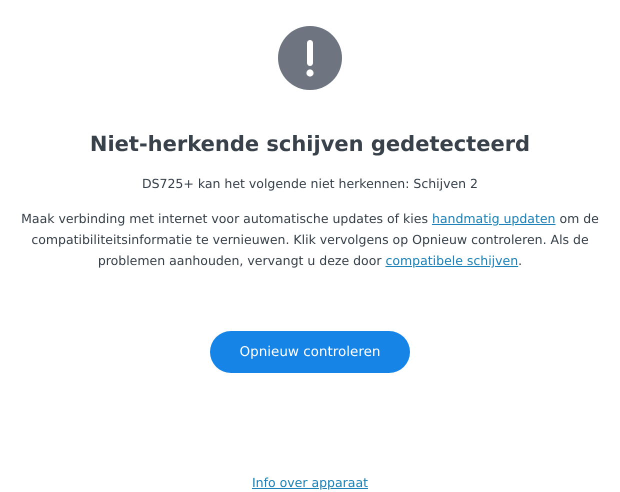 The width and height of the screenshot is (620, 492). I want to click on inline-link: compatibele schijven, so click(451, 260).